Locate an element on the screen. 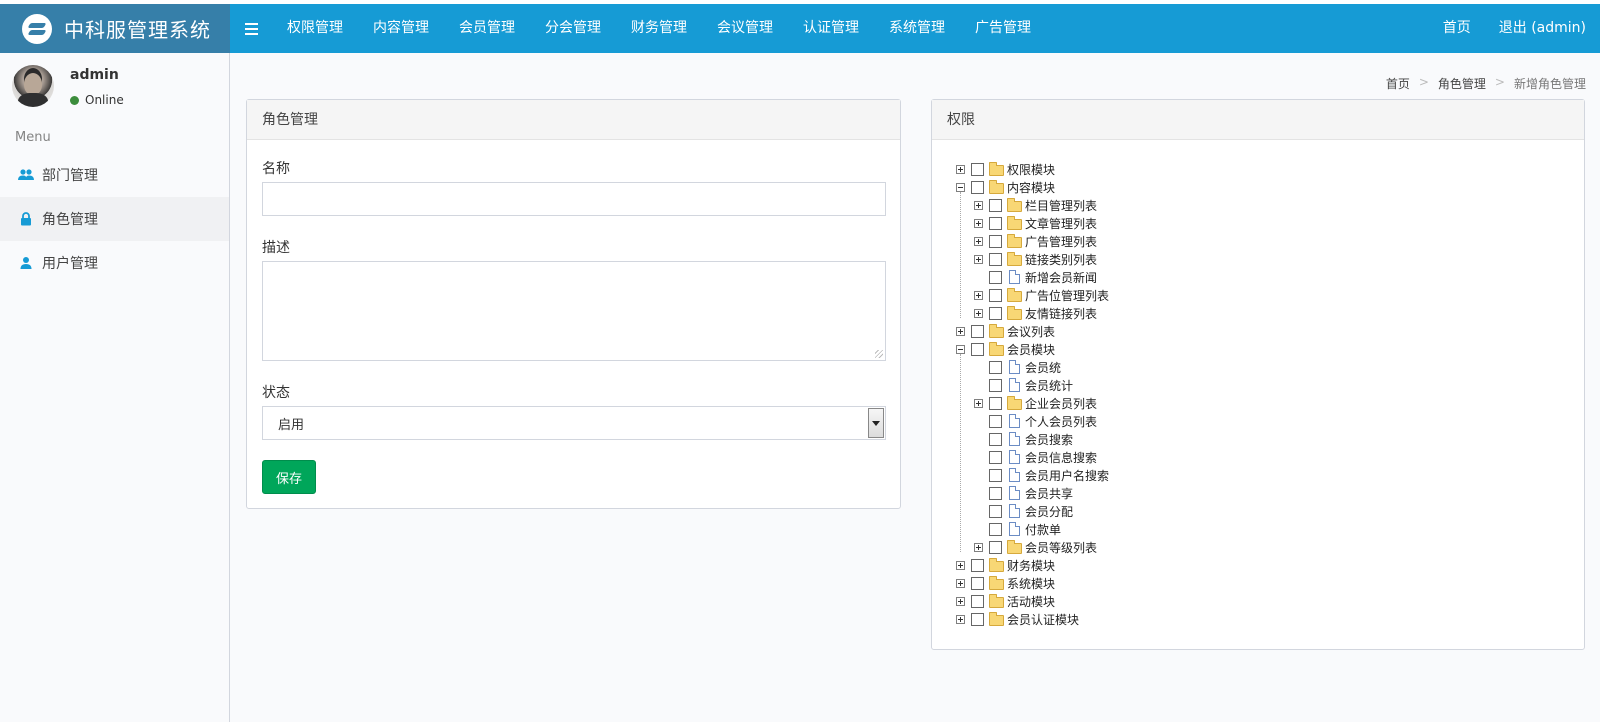  tree-node: 友情链接列表 is located at coordinates (1035, 313).